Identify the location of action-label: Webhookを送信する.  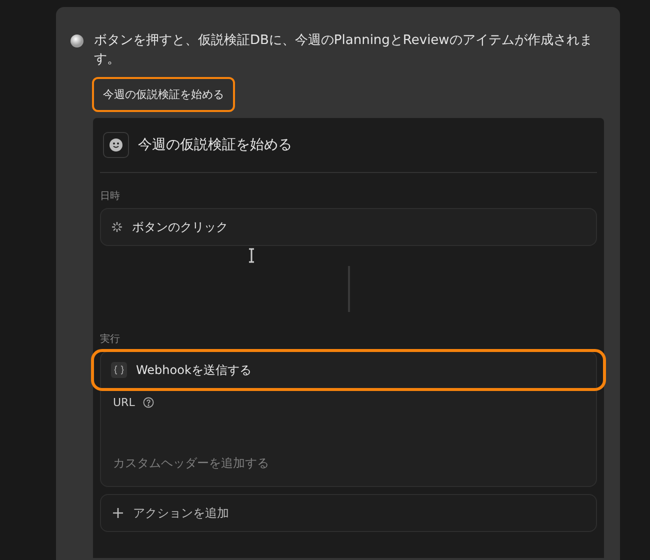
(194, 370).